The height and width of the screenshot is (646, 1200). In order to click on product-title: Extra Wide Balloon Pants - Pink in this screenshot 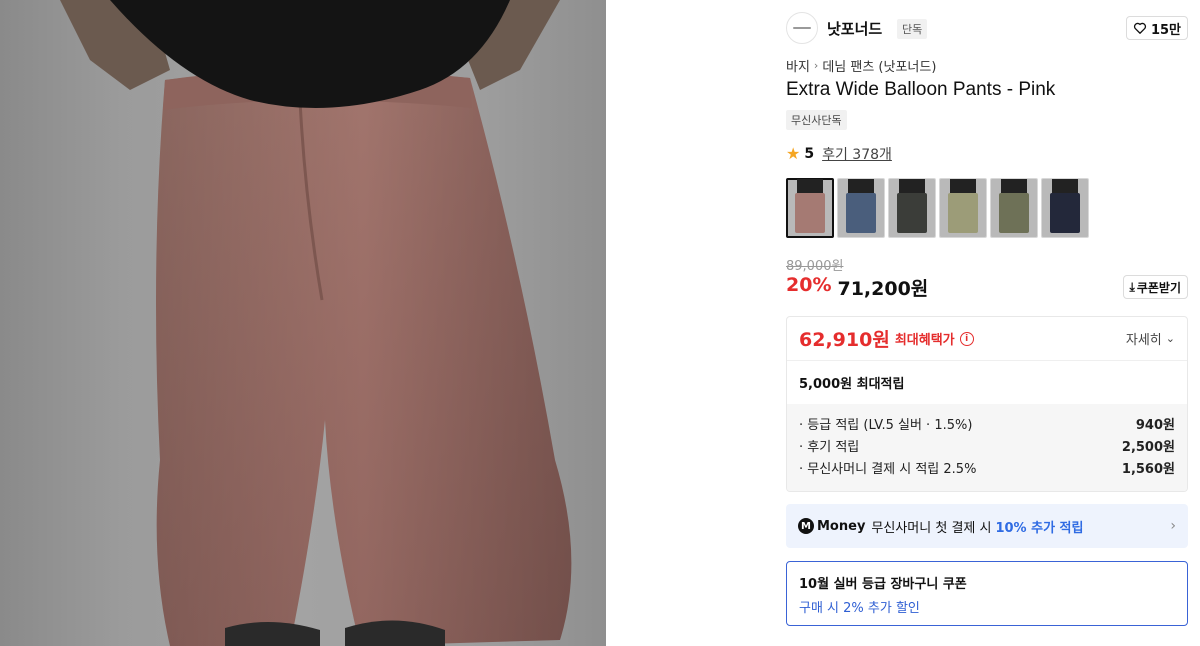, I will do `click(921, 89)`.